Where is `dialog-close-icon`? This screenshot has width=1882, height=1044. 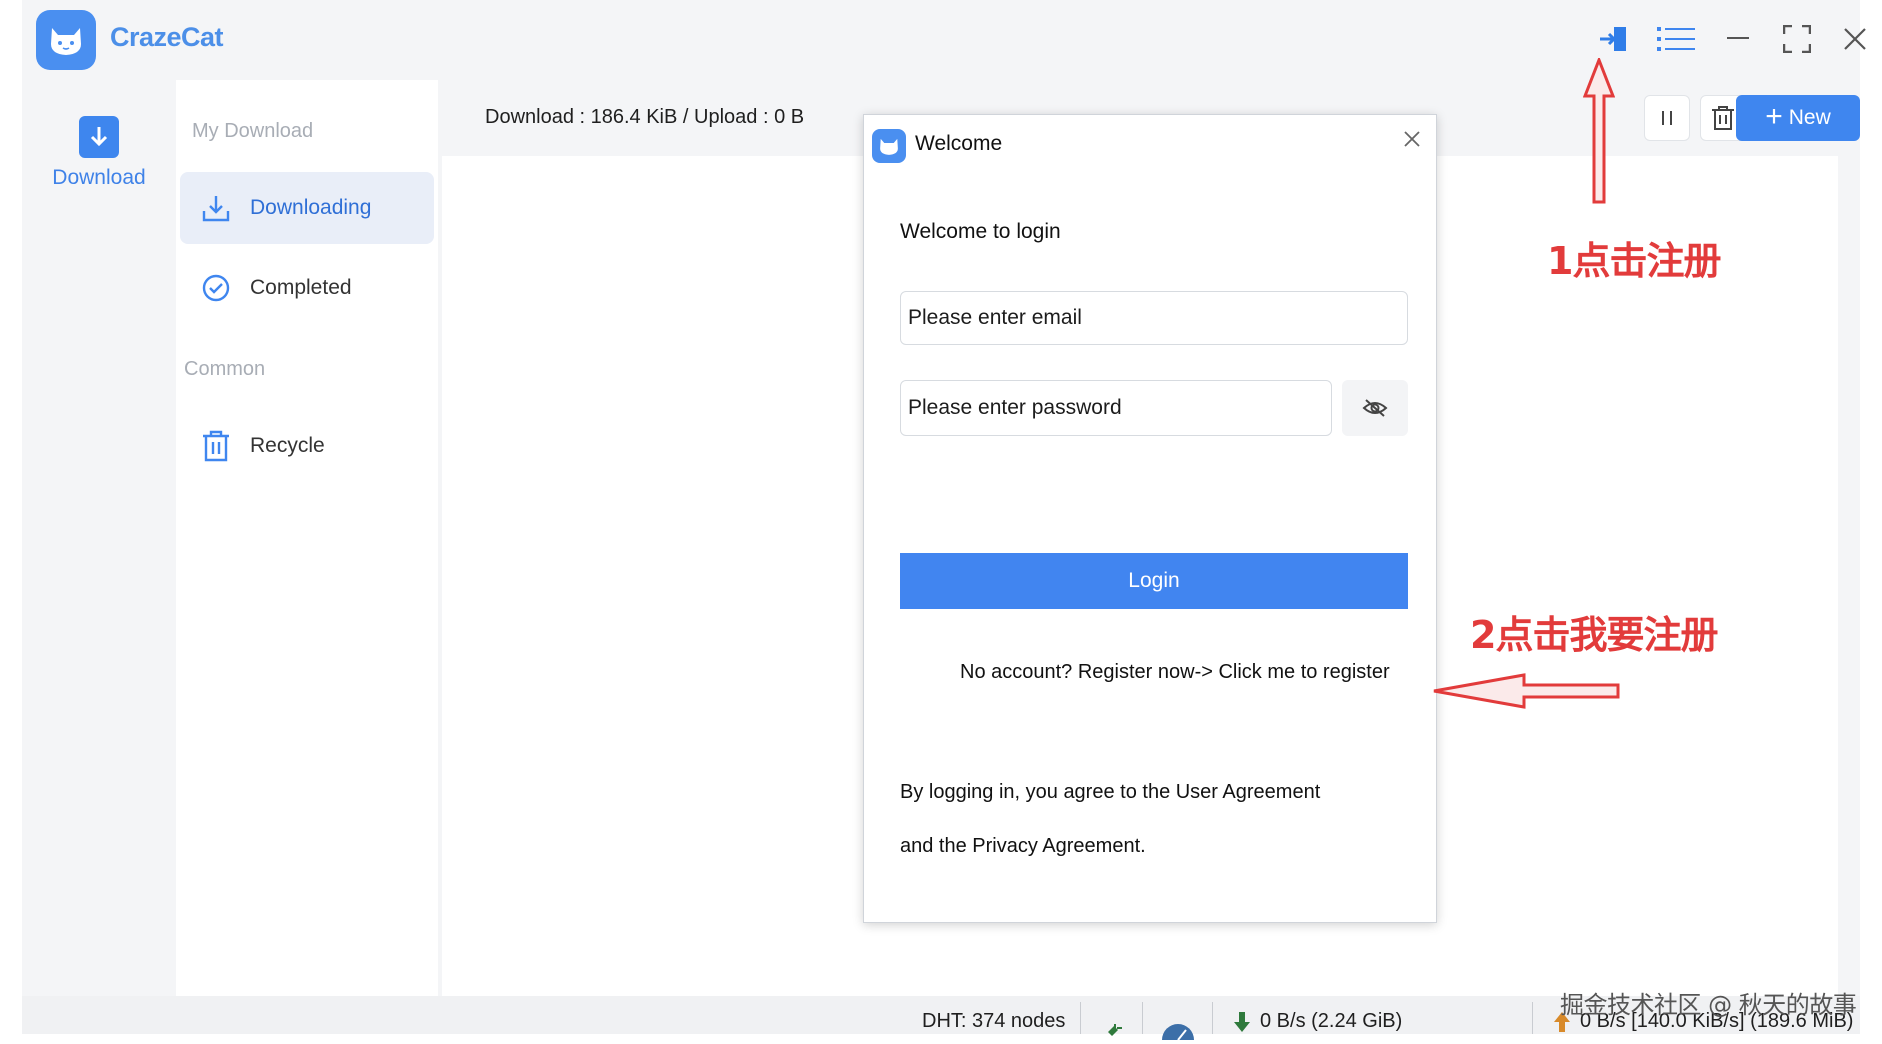
dialog-close-icon is located at coordinates (1412, 139).